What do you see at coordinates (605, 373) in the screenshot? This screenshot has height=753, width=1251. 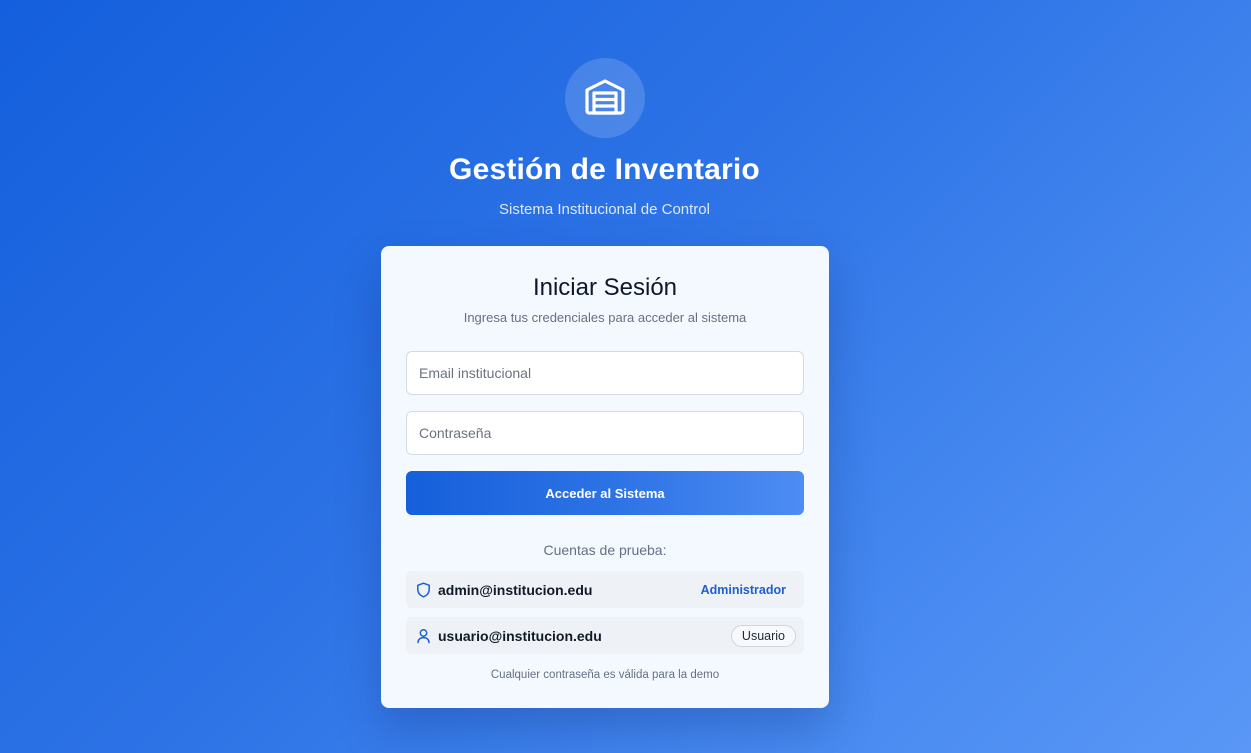 I see `email-input` at bounding box center [605, 373].